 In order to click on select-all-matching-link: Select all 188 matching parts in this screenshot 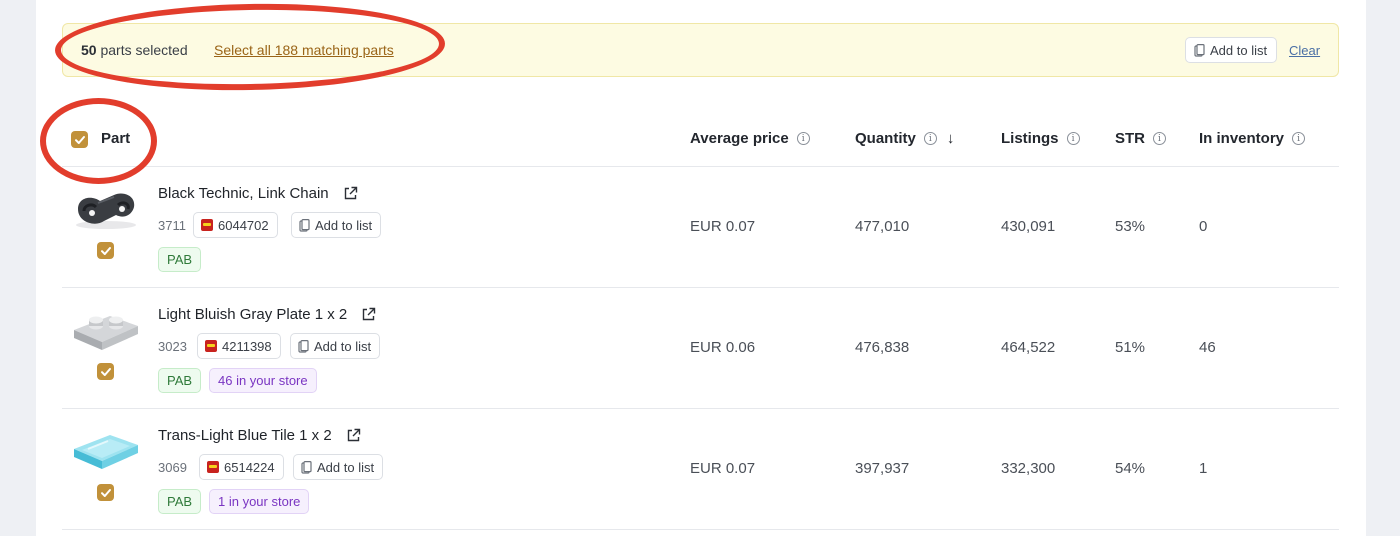, I will do `click(304, 50)`.